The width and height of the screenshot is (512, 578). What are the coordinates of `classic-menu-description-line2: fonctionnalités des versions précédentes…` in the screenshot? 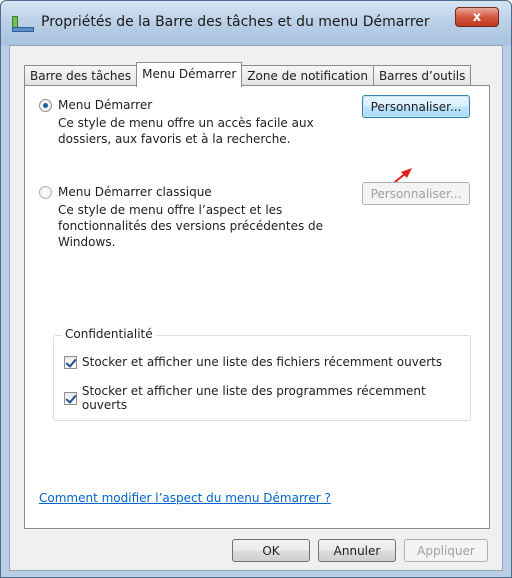 It's located at (191, 226).